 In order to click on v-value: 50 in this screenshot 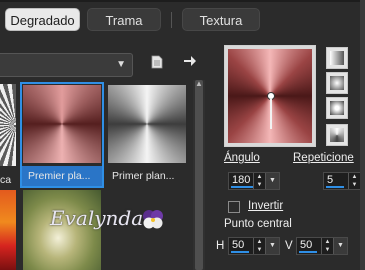, I will do `click(306, 245)`.